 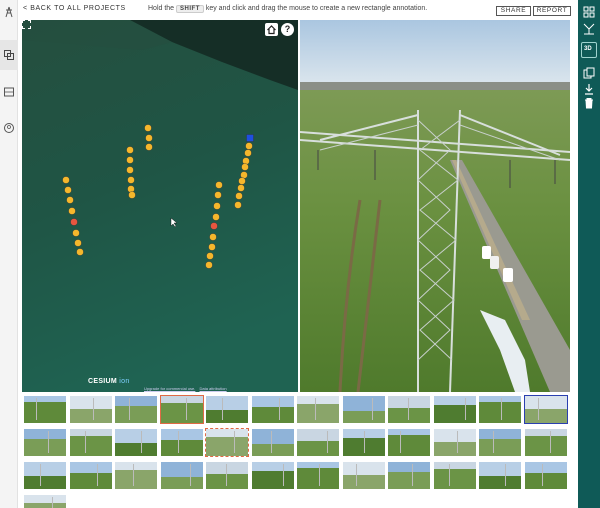 I want to click on thumbnail-field, so click(x=45, y=505).